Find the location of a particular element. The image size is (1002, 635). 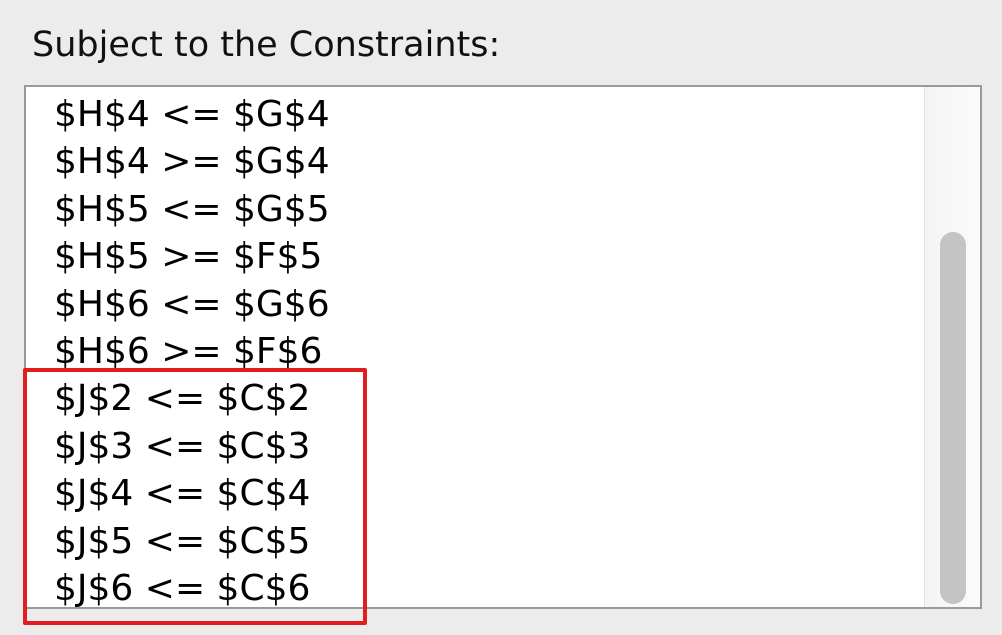

constraint-row: $H$5 >= $F$5 is located at coordinates (473, 256).